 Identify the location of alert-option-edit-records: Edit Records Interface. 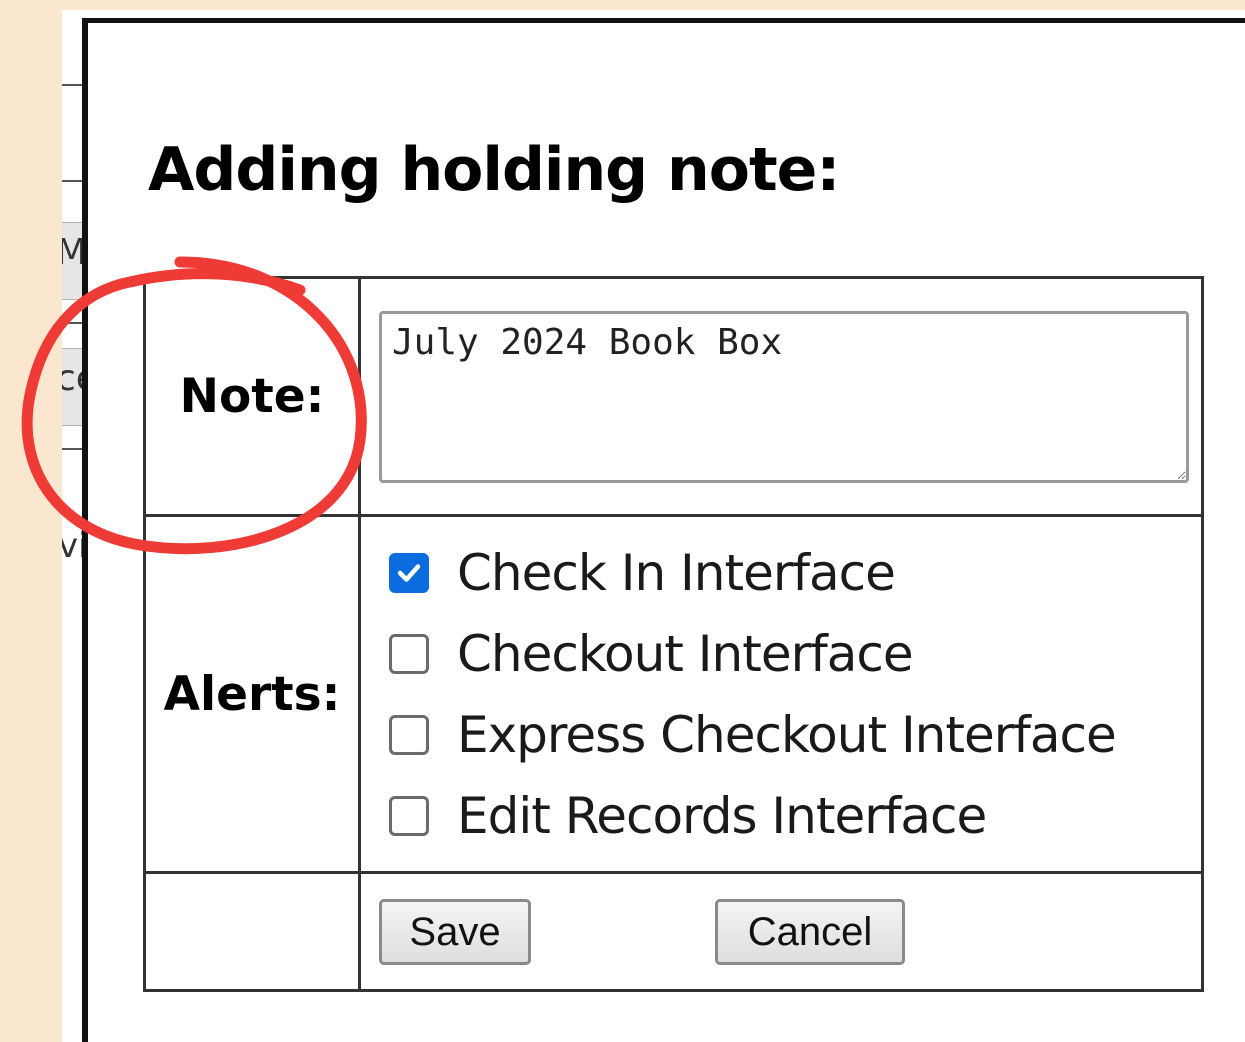
(795, 815).